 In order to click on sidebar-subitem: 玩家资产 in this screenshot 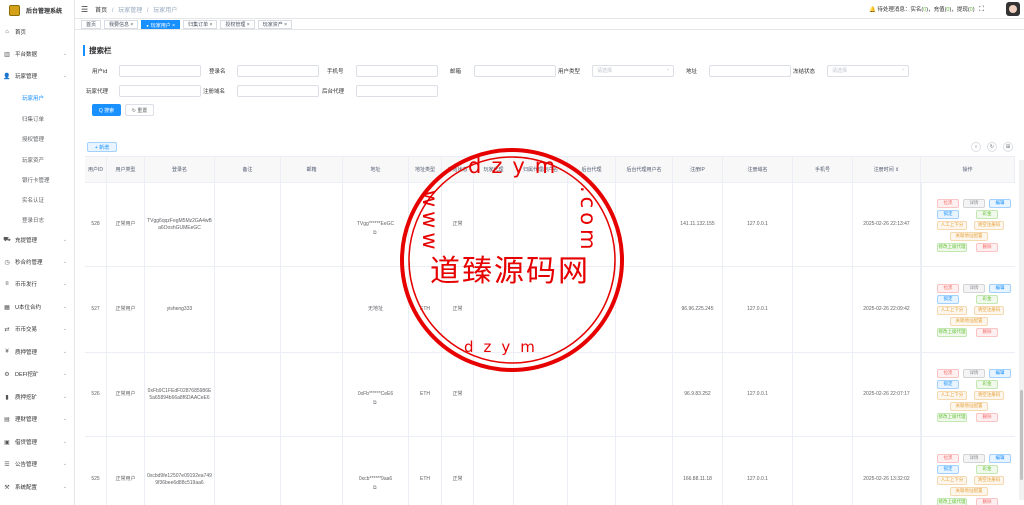, I will do `click(33, 160)`.